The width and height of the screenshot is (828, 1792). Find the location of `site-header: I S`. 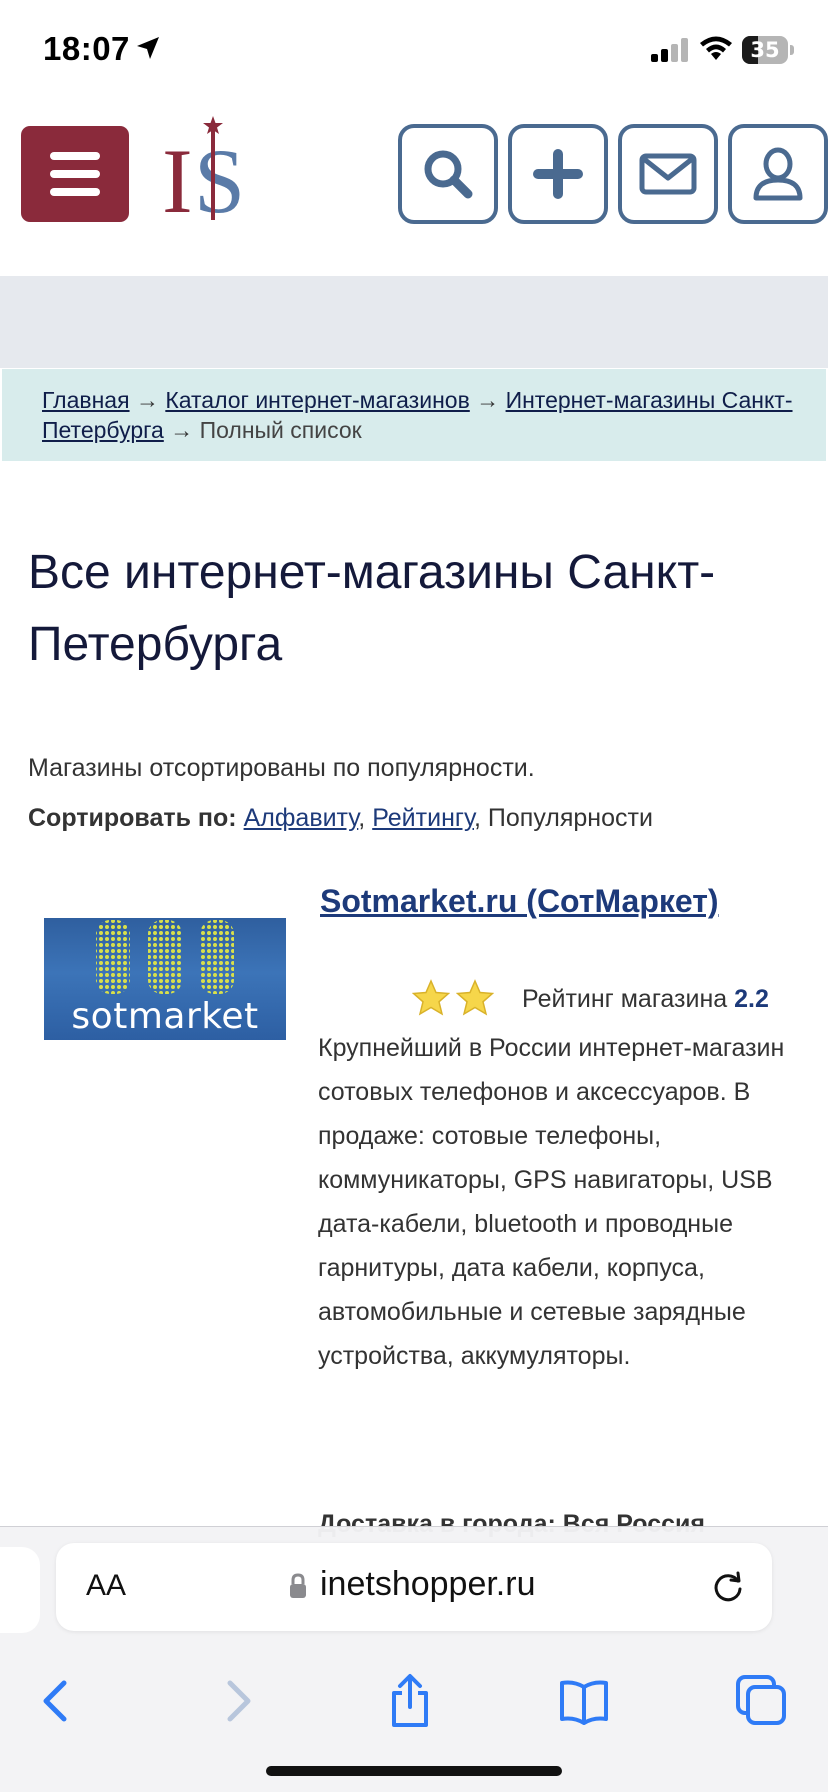

site-header: I S is located at coordinates (414, 188).